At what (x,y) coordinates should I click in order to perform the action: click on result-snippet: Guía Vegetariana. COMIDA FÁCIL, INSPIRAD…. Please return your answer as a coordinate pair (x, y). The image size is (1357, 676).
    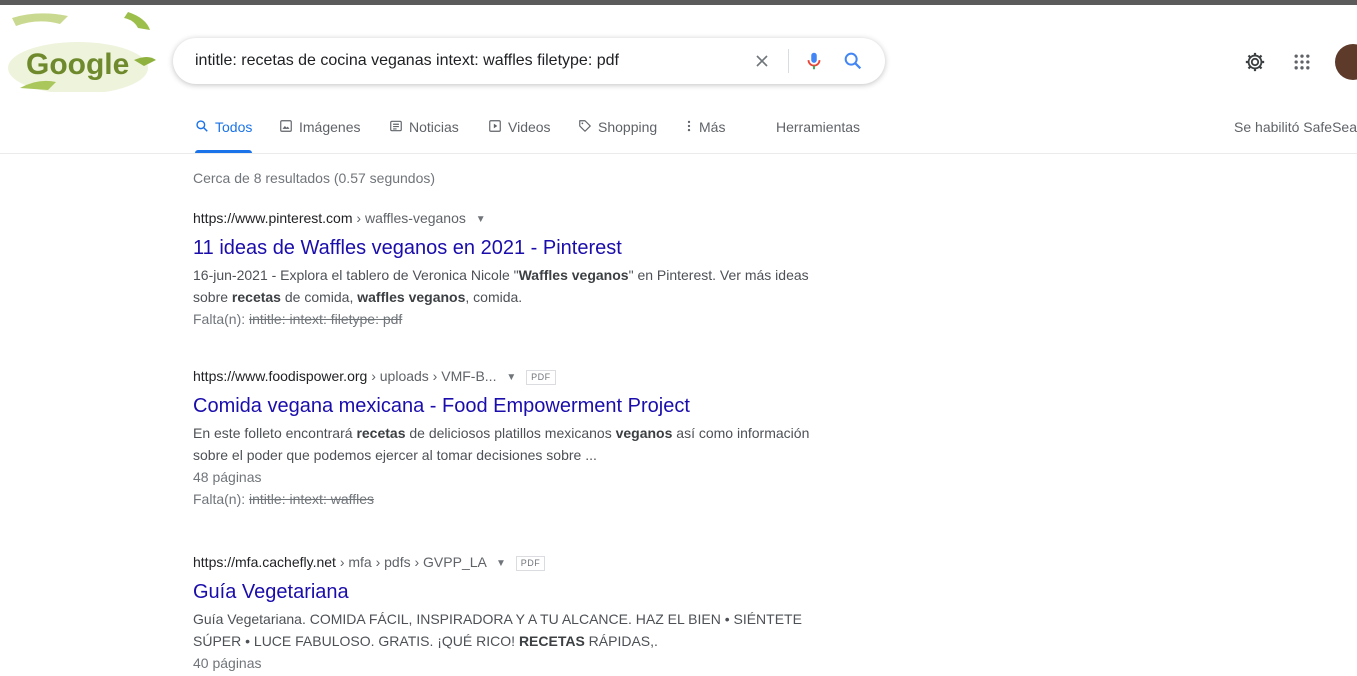
    Looking at the image, I should click on (497, 630).